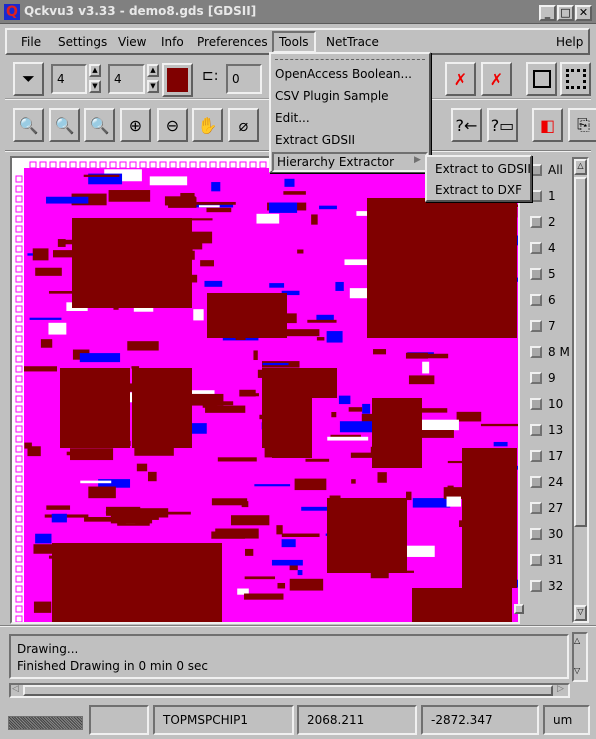  Describe the element at coordinates (172, 125) in the screenshot. I see `zoom-out-button: ⊖` at that location.